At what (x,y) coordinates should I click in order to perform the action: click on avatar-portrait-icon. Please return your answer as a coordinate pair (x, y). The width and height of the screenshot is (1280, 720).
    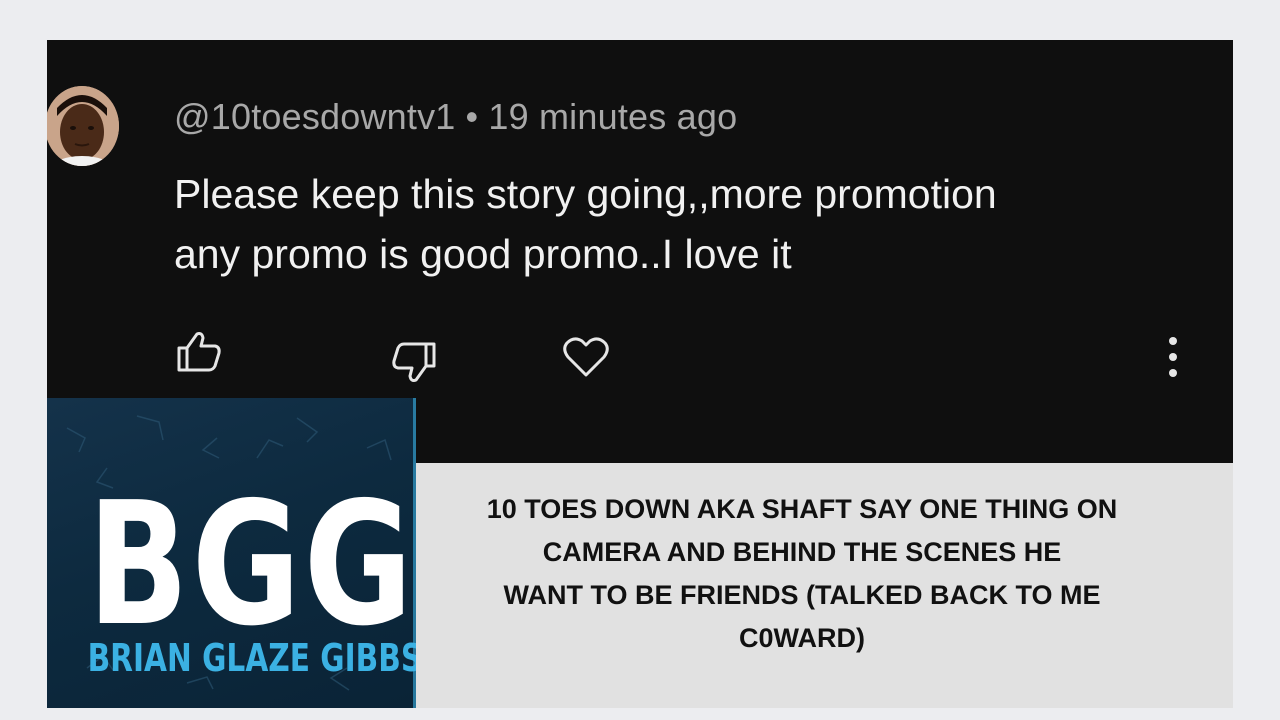
    Looking at the image, I should click on (83, 126).